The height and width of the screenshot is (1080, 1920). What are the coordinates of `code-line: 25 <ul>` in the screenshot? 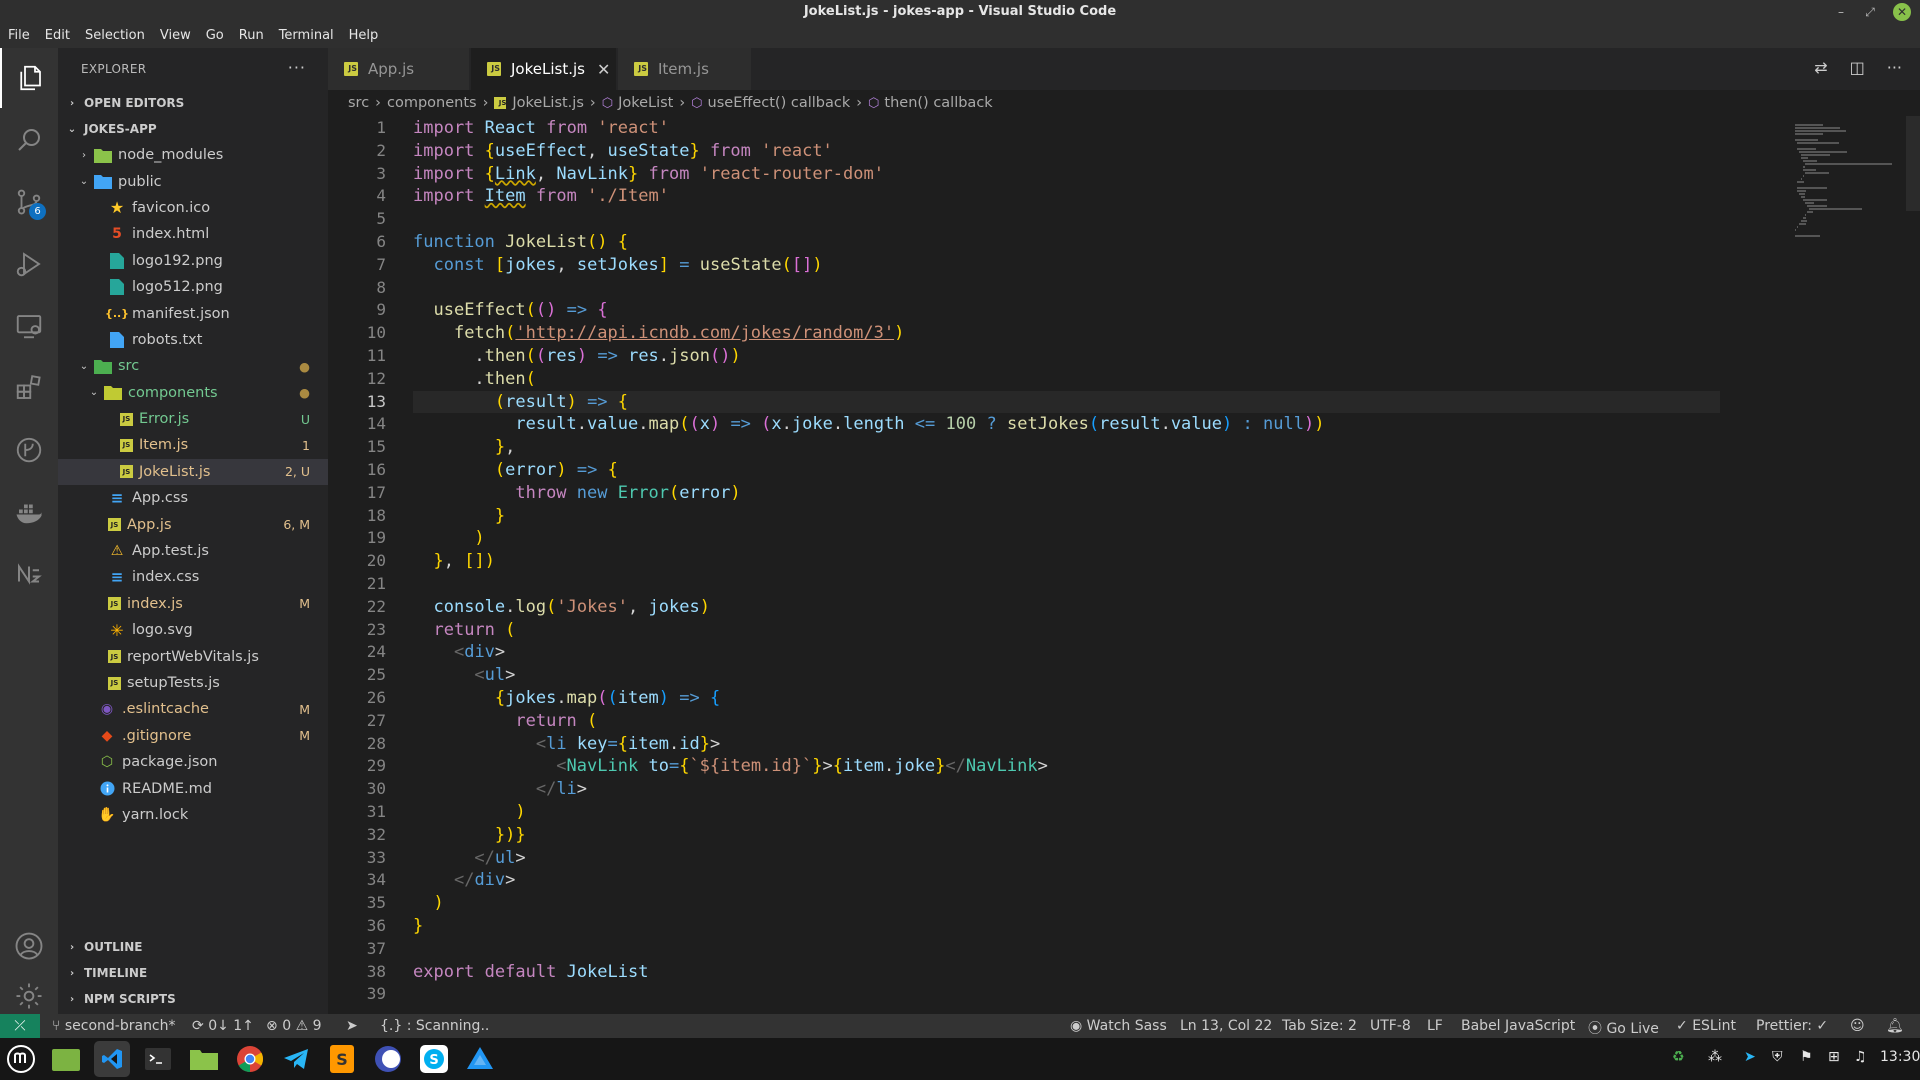 It's located at (1024, 675).